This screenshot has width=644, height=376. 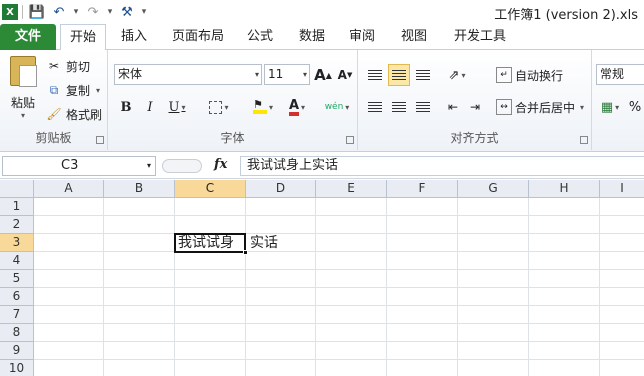 What do you see at coordinates (610, 107) in the screenshot?
I see `currency-button: ▦ ▾` at bounding box center [610, 107].